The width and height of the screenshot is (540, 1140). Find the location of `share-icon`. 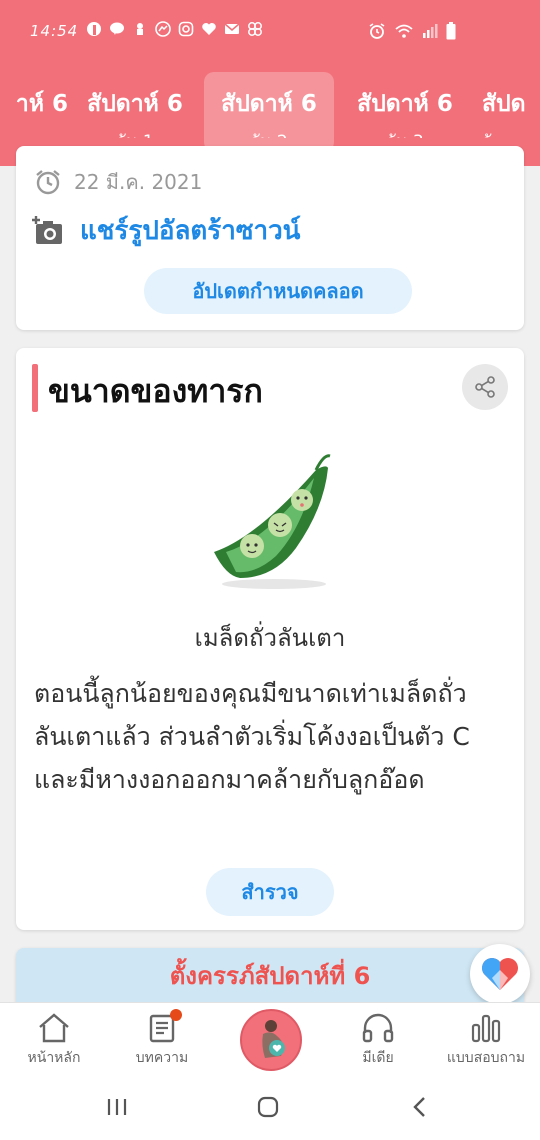

share-icon is located at coordinates (485, 387).